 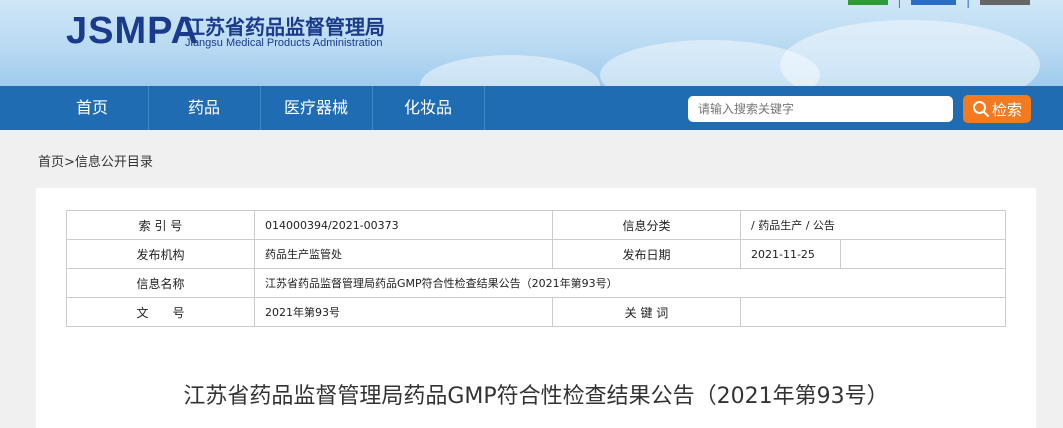 What do you see at coordinates (92, 108) in the screenshot?
I see `nav-item-home: 首页` at bounding box center [92, 108].